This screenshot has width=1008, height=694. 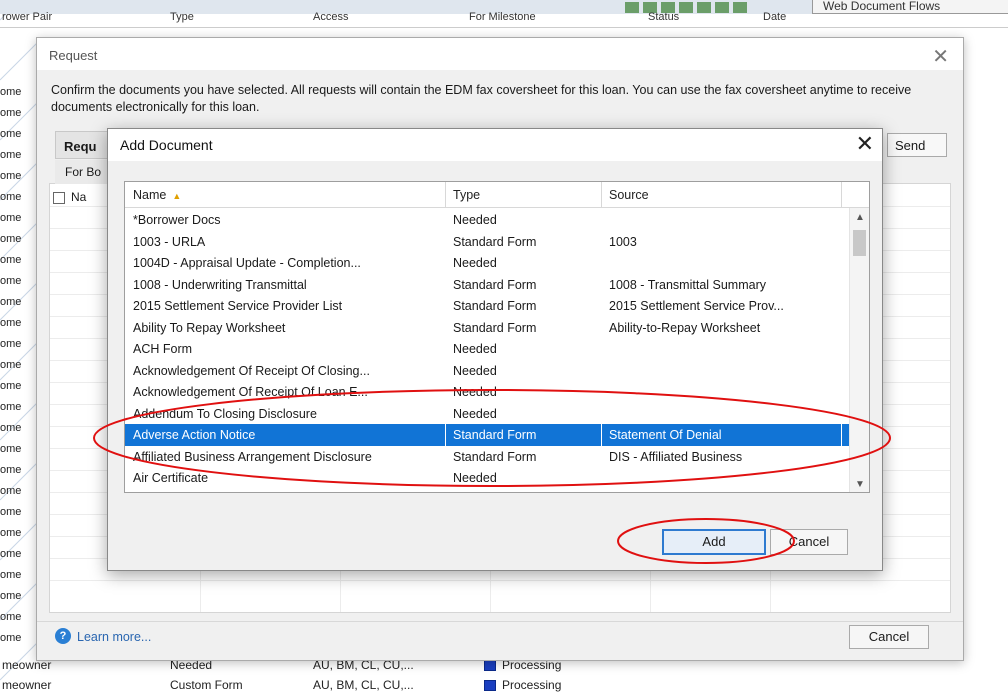 What do you see at coordinates (665, 435) in the screenshot?
I see `document-source: Statement Of Denial` at bounding box center [665, 435].